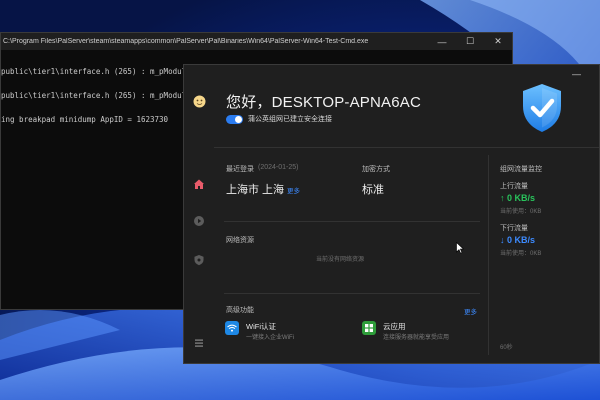 Image resolution: width=600 pixels, height=400 pixels. What do you see at coordinates (521, 169) in the screenshot?
I see `traffic-monitor-title: 组网流量监控` at bounding box center [521, 169].